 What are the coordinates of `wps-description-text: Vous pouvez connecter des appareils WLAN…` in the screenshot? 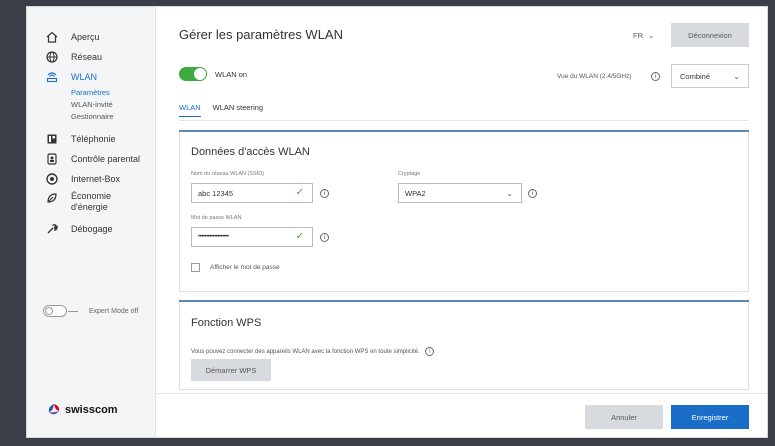 It's located at (305, 352).